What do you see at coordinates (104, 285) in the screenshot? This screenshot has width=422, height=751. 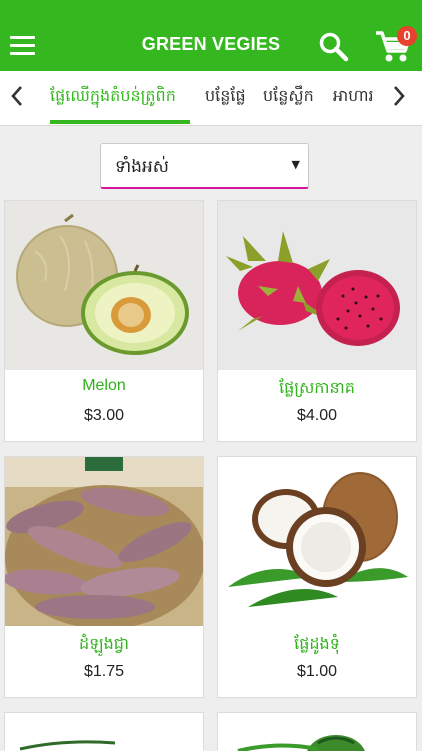 I see `melon-image` at bounding box center [104, 285].